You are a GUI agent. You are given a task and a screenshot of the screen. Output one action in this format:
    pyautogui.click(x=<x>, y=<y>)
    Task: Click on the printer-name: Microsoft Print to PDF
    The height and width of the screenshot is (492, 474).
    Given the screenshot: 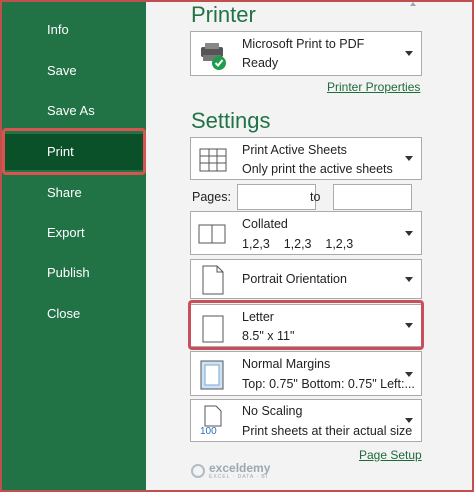 What is the action you would take?
    pyautogui.click(x=303, y=44)
    